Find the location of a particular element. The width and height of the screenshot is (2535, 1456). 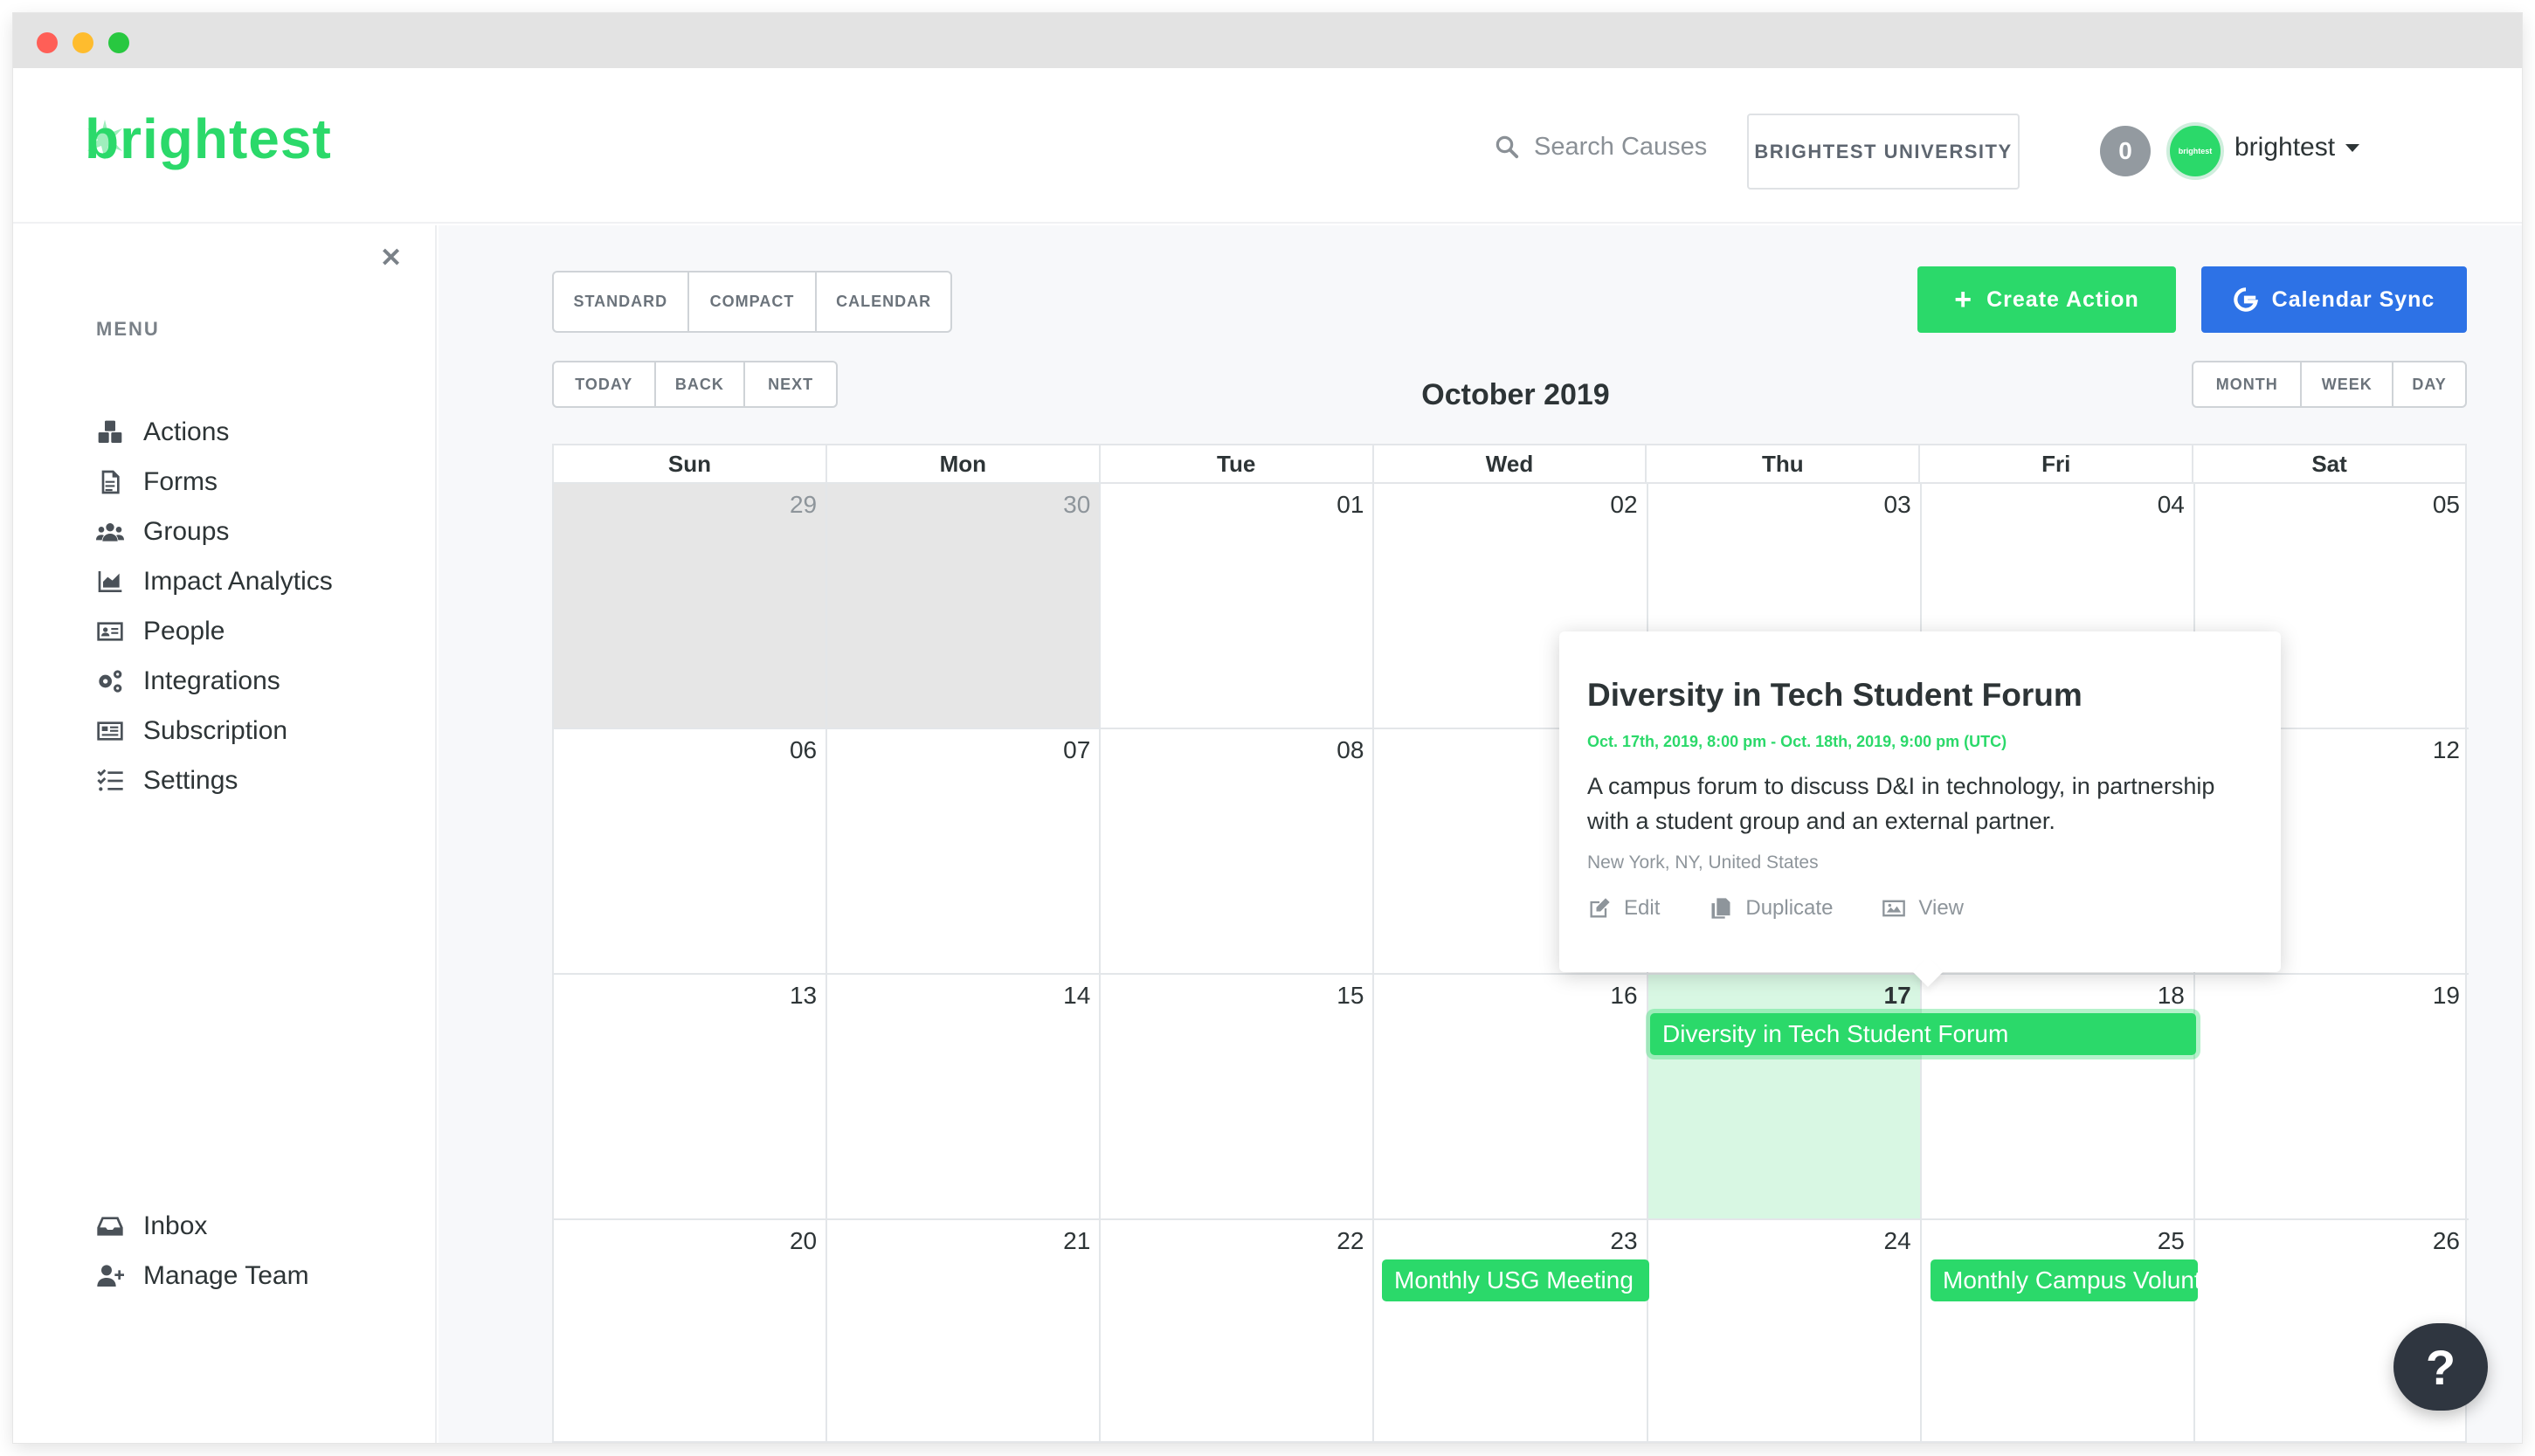

user-plus-icon is located at coordinates (110, 1276).